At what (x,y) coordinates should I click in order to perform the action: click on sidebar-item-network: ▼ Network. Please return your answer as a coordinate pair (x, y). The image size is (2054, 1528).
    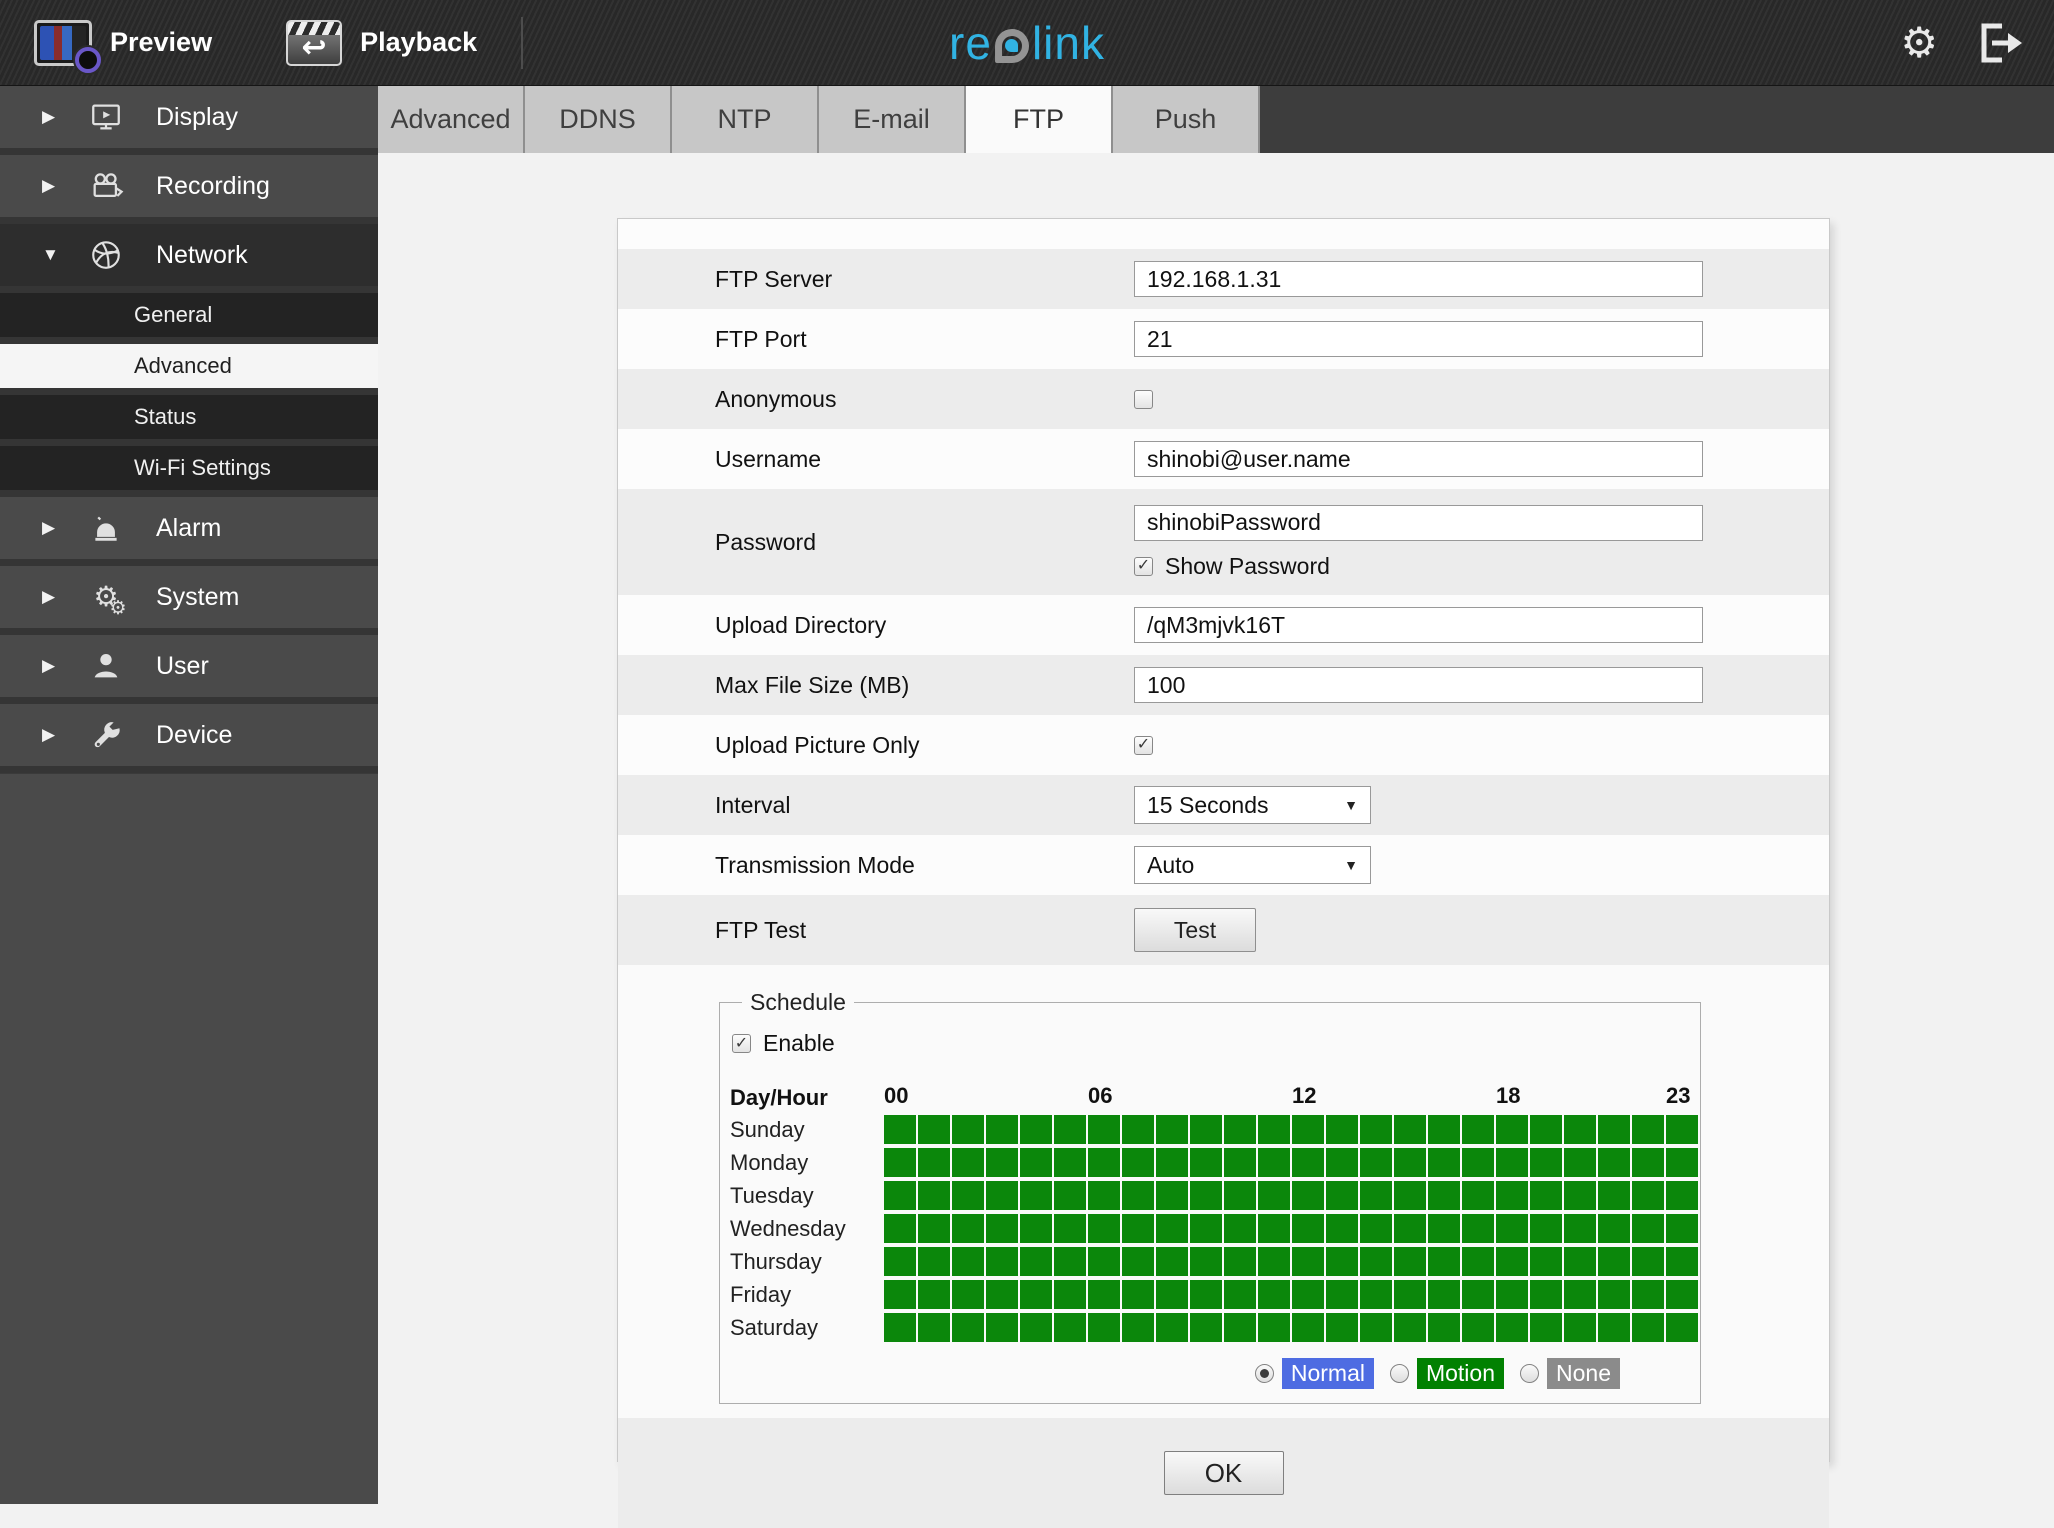
    Looking at the image, I should click on (189, 255).